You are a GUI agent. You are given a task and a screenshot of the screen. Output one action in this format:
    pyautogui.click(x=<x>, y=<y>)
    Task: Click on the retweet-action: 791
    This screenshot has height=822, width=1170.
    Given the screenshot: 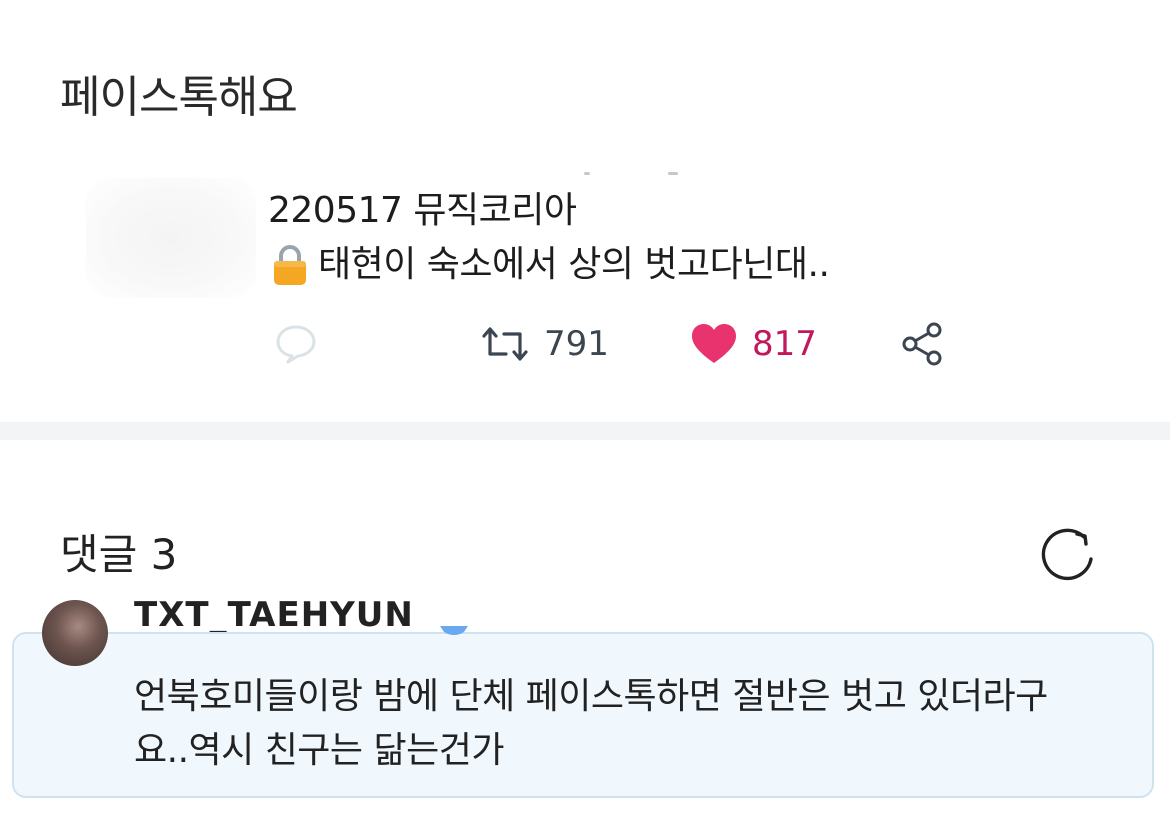 What is the action you would take?
    pyautogui.click(x=544, y=344)
    